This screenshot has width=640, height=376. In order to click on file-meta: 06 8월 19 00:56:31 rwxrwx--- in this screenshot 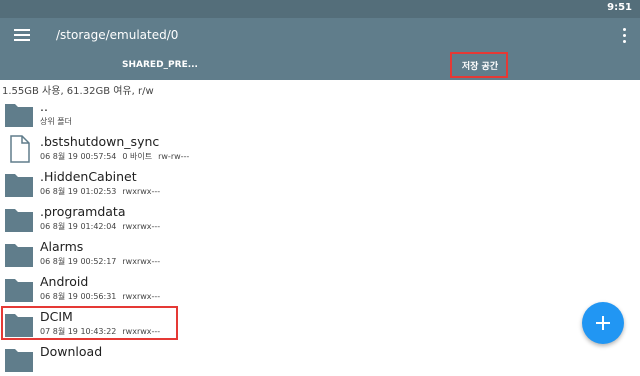, I will do `click(100, 296)`.